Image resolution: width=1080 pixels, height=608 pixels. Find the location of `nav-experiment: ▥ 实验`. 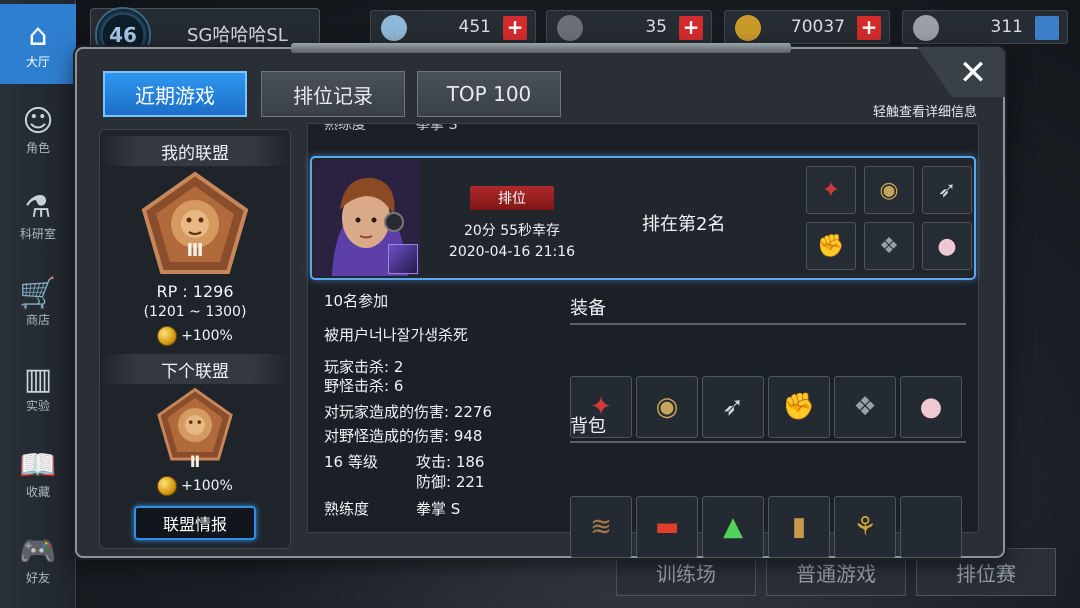

nav-experiment: ▥ 实验 is located at coordinates (38, 388).